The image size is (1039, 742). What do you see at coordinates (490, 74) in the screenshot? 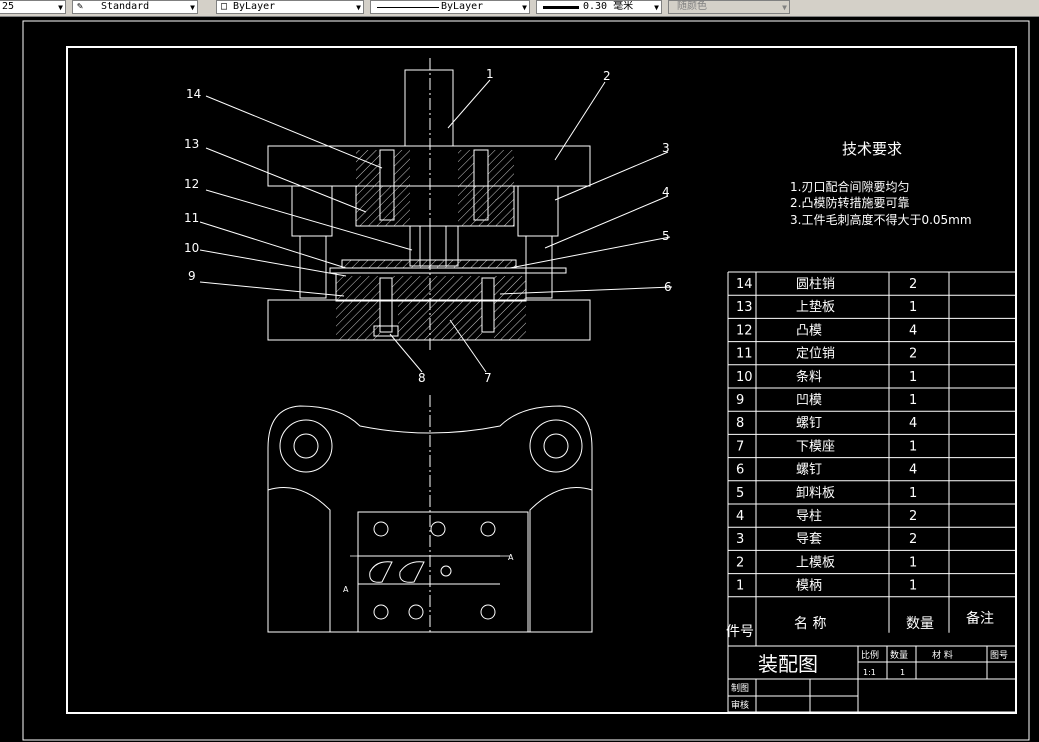
I see `callout-1: 1` at bounding box center [490, 74].